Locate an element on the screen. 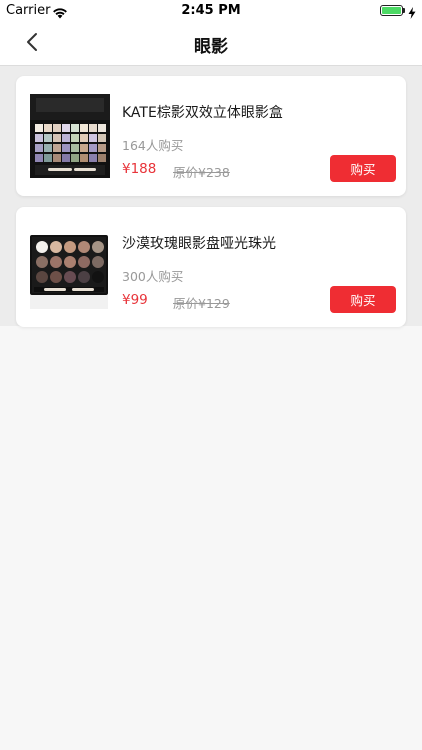 Image resolution: width=422 pixels, height=750 pixels. status-time: 2:45 PM is located at coordinates (211, 10).